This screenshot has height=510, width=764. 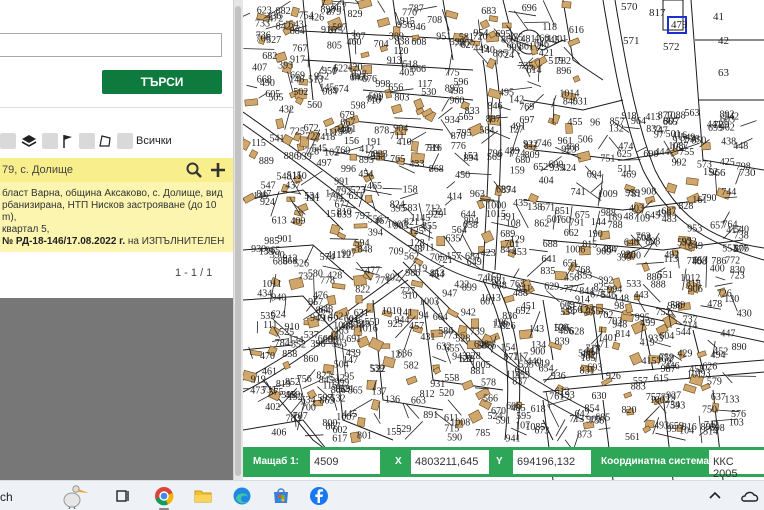 I want to click on plot-label: 459, so click(x=292, y=395).